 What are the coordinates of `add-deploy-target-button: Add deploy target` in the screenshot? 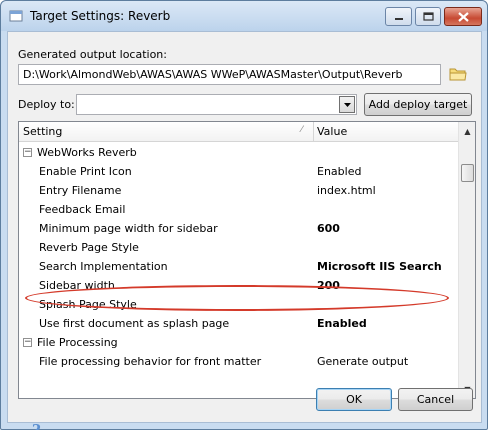 It's located at (418, 104).